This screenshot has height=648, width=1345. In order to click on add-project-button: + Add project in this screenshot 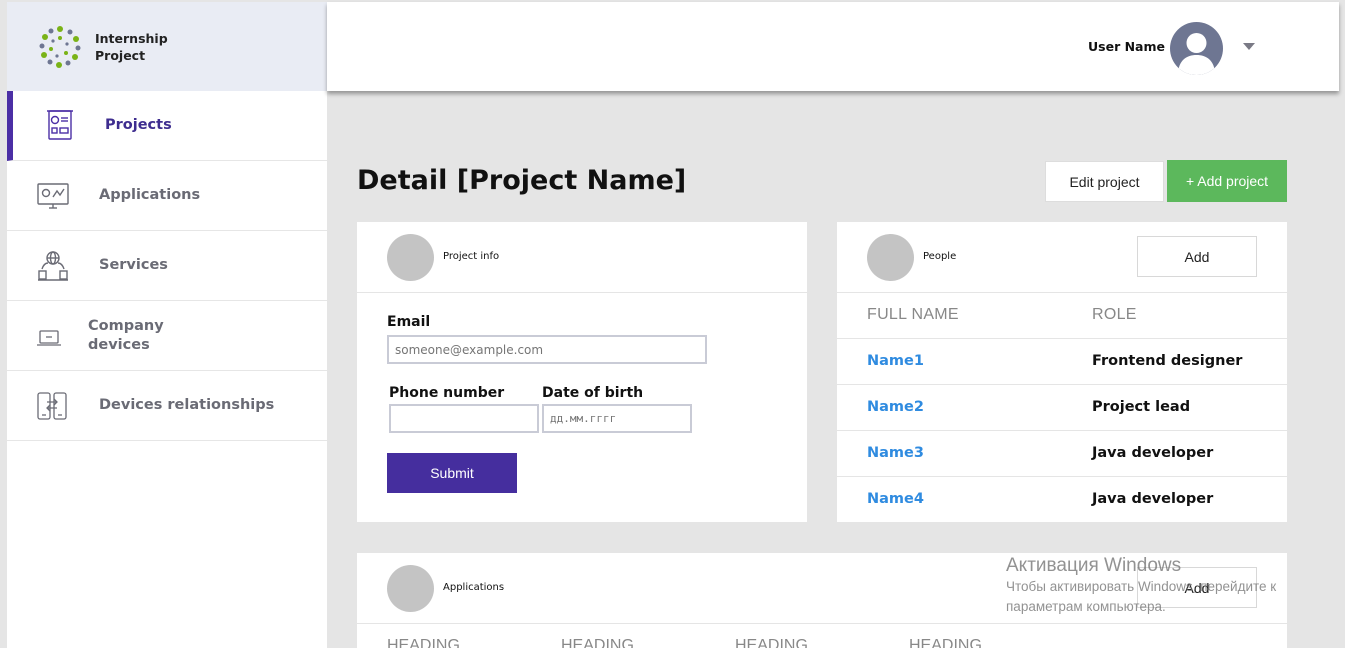, I will do `click(1227, 181)`.